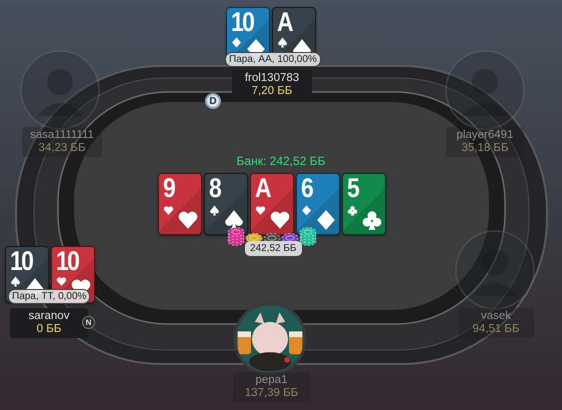  I want to click on card-rank: 8, so click(214, 188).